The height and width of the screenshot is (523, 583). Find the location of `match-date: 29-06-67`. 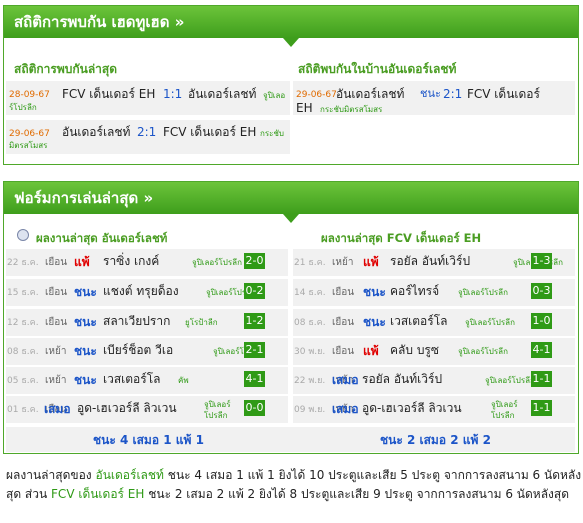

match-date: 29-06-67 is located at coordinates (316, 95).